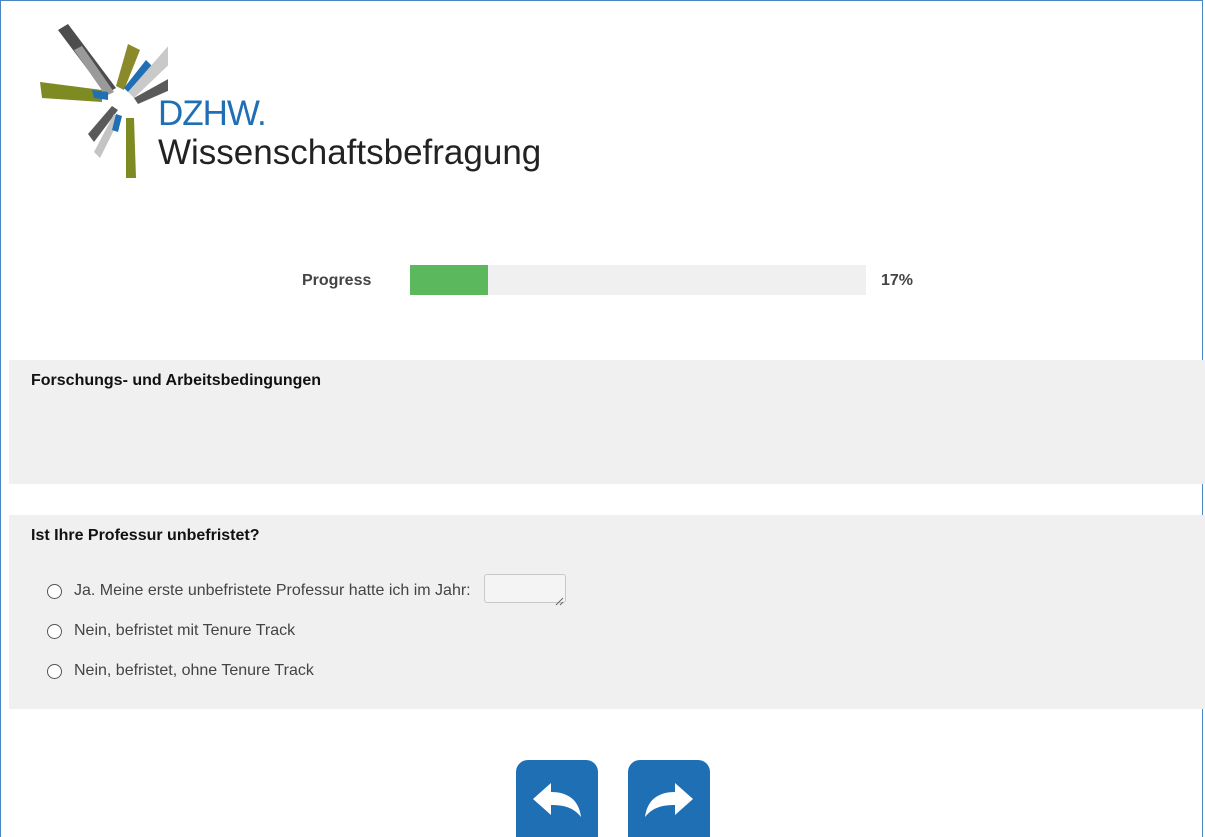 Image resolution: width=1205 pixels, height=837 pixels. I want to click on question-title: Ist Ihre Professur unbefristet?, so click(145, 535).